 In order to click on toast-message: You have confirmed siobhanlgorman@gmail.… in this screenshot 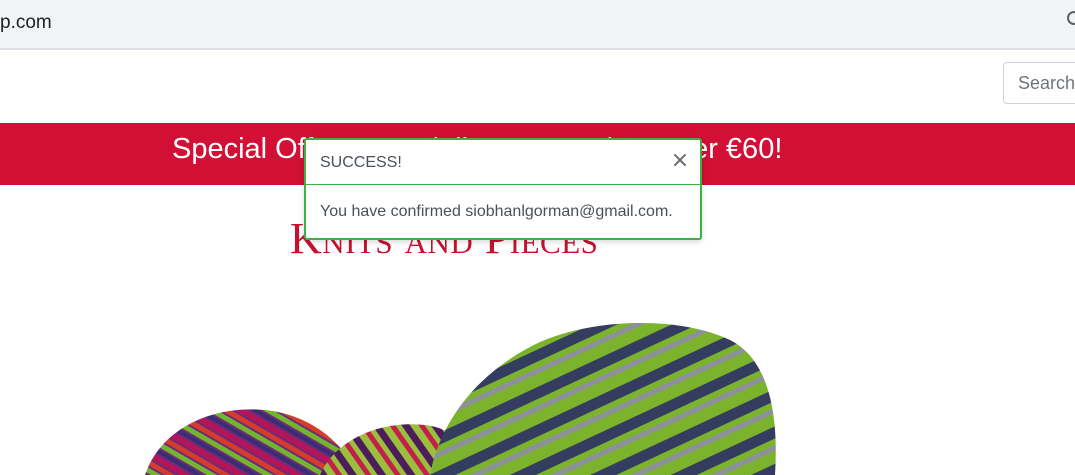, I will do `click(496, 211)`.